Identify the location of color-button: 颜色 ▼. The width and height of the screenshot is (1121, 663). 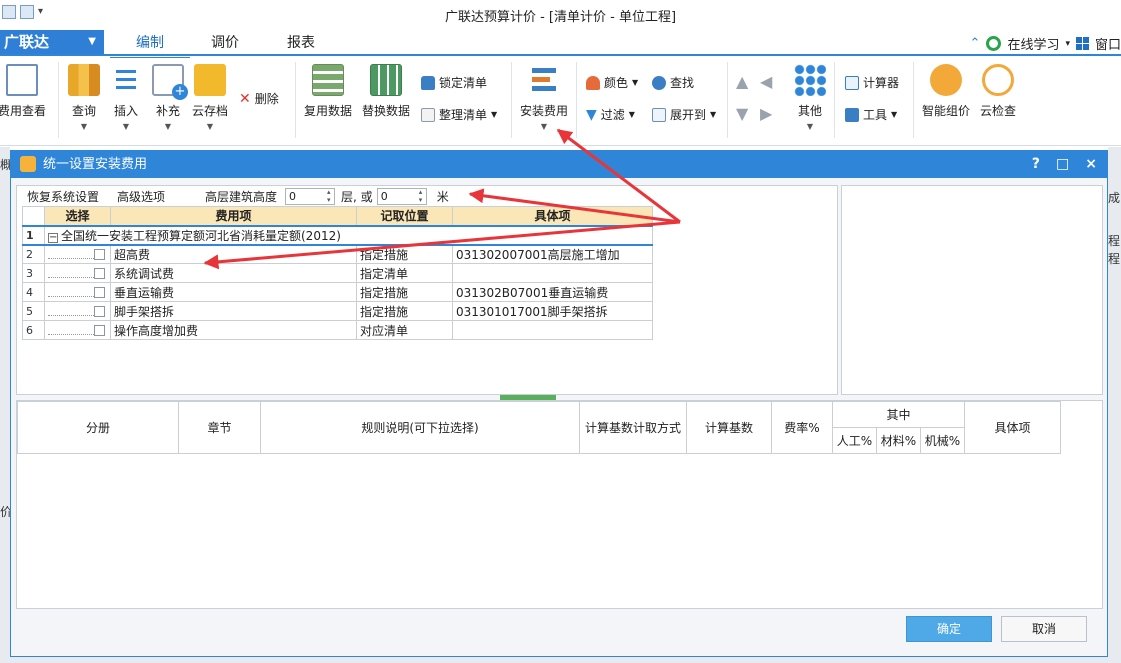
(612, 82).